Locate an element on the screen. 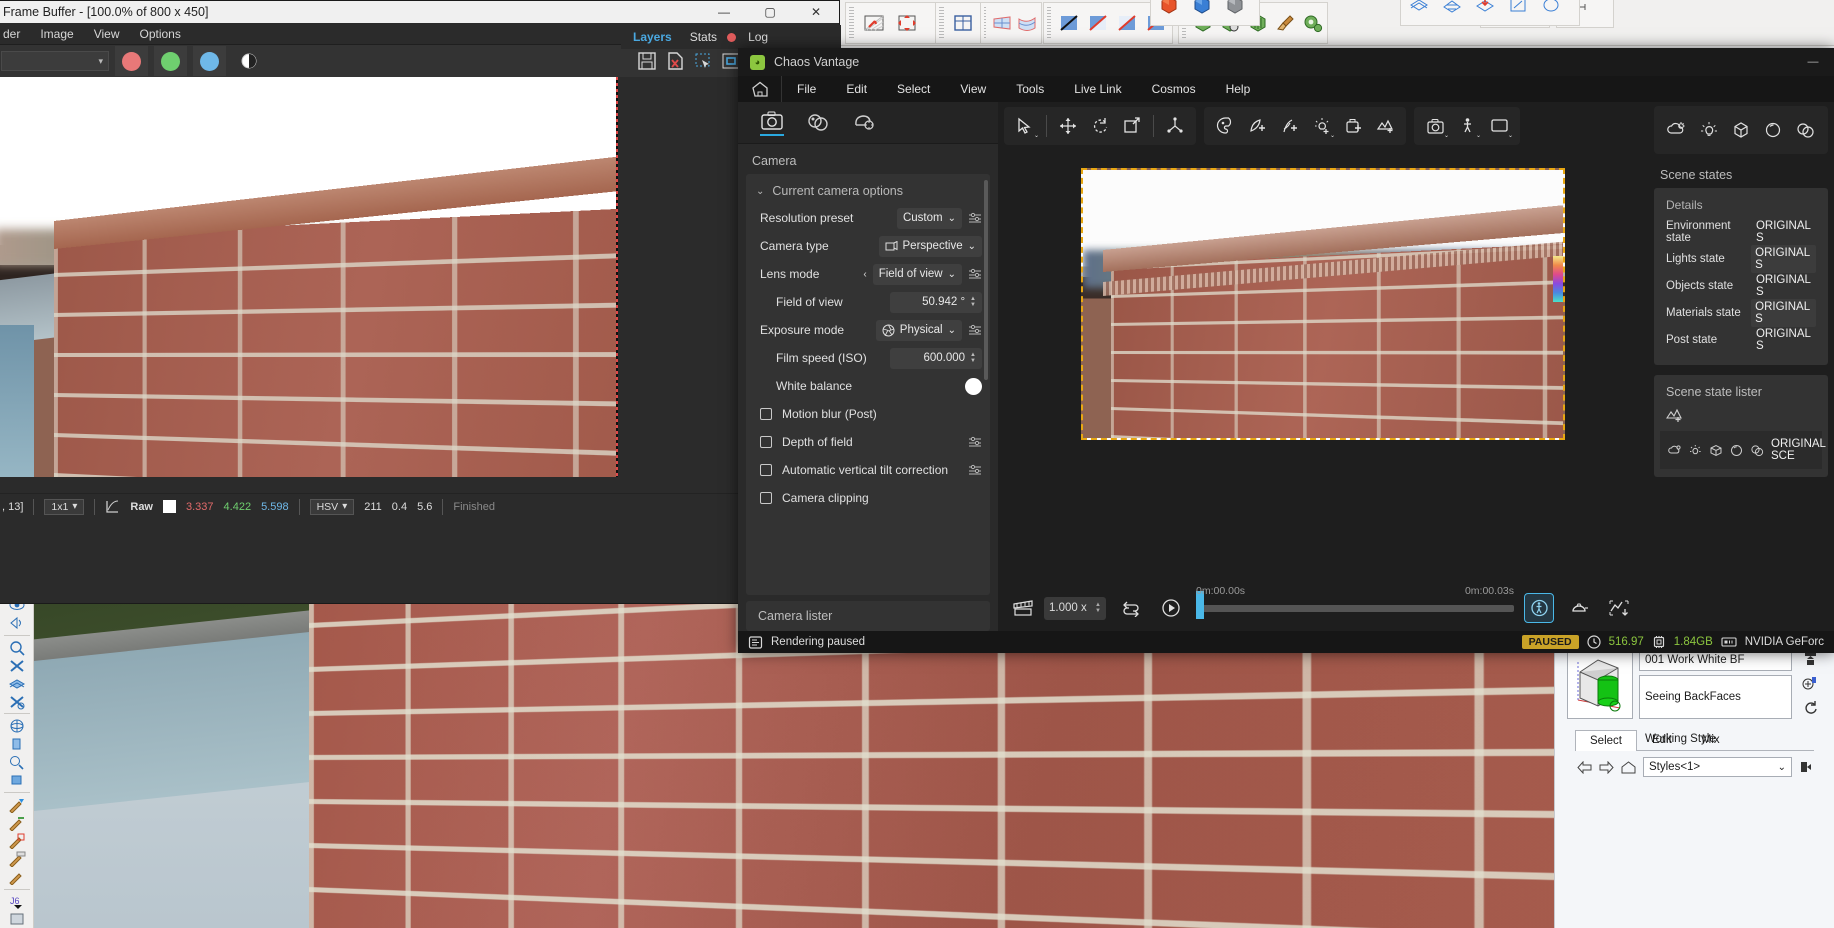  display-mode-icon: ⌄ is located at coordinates (1499, 126).